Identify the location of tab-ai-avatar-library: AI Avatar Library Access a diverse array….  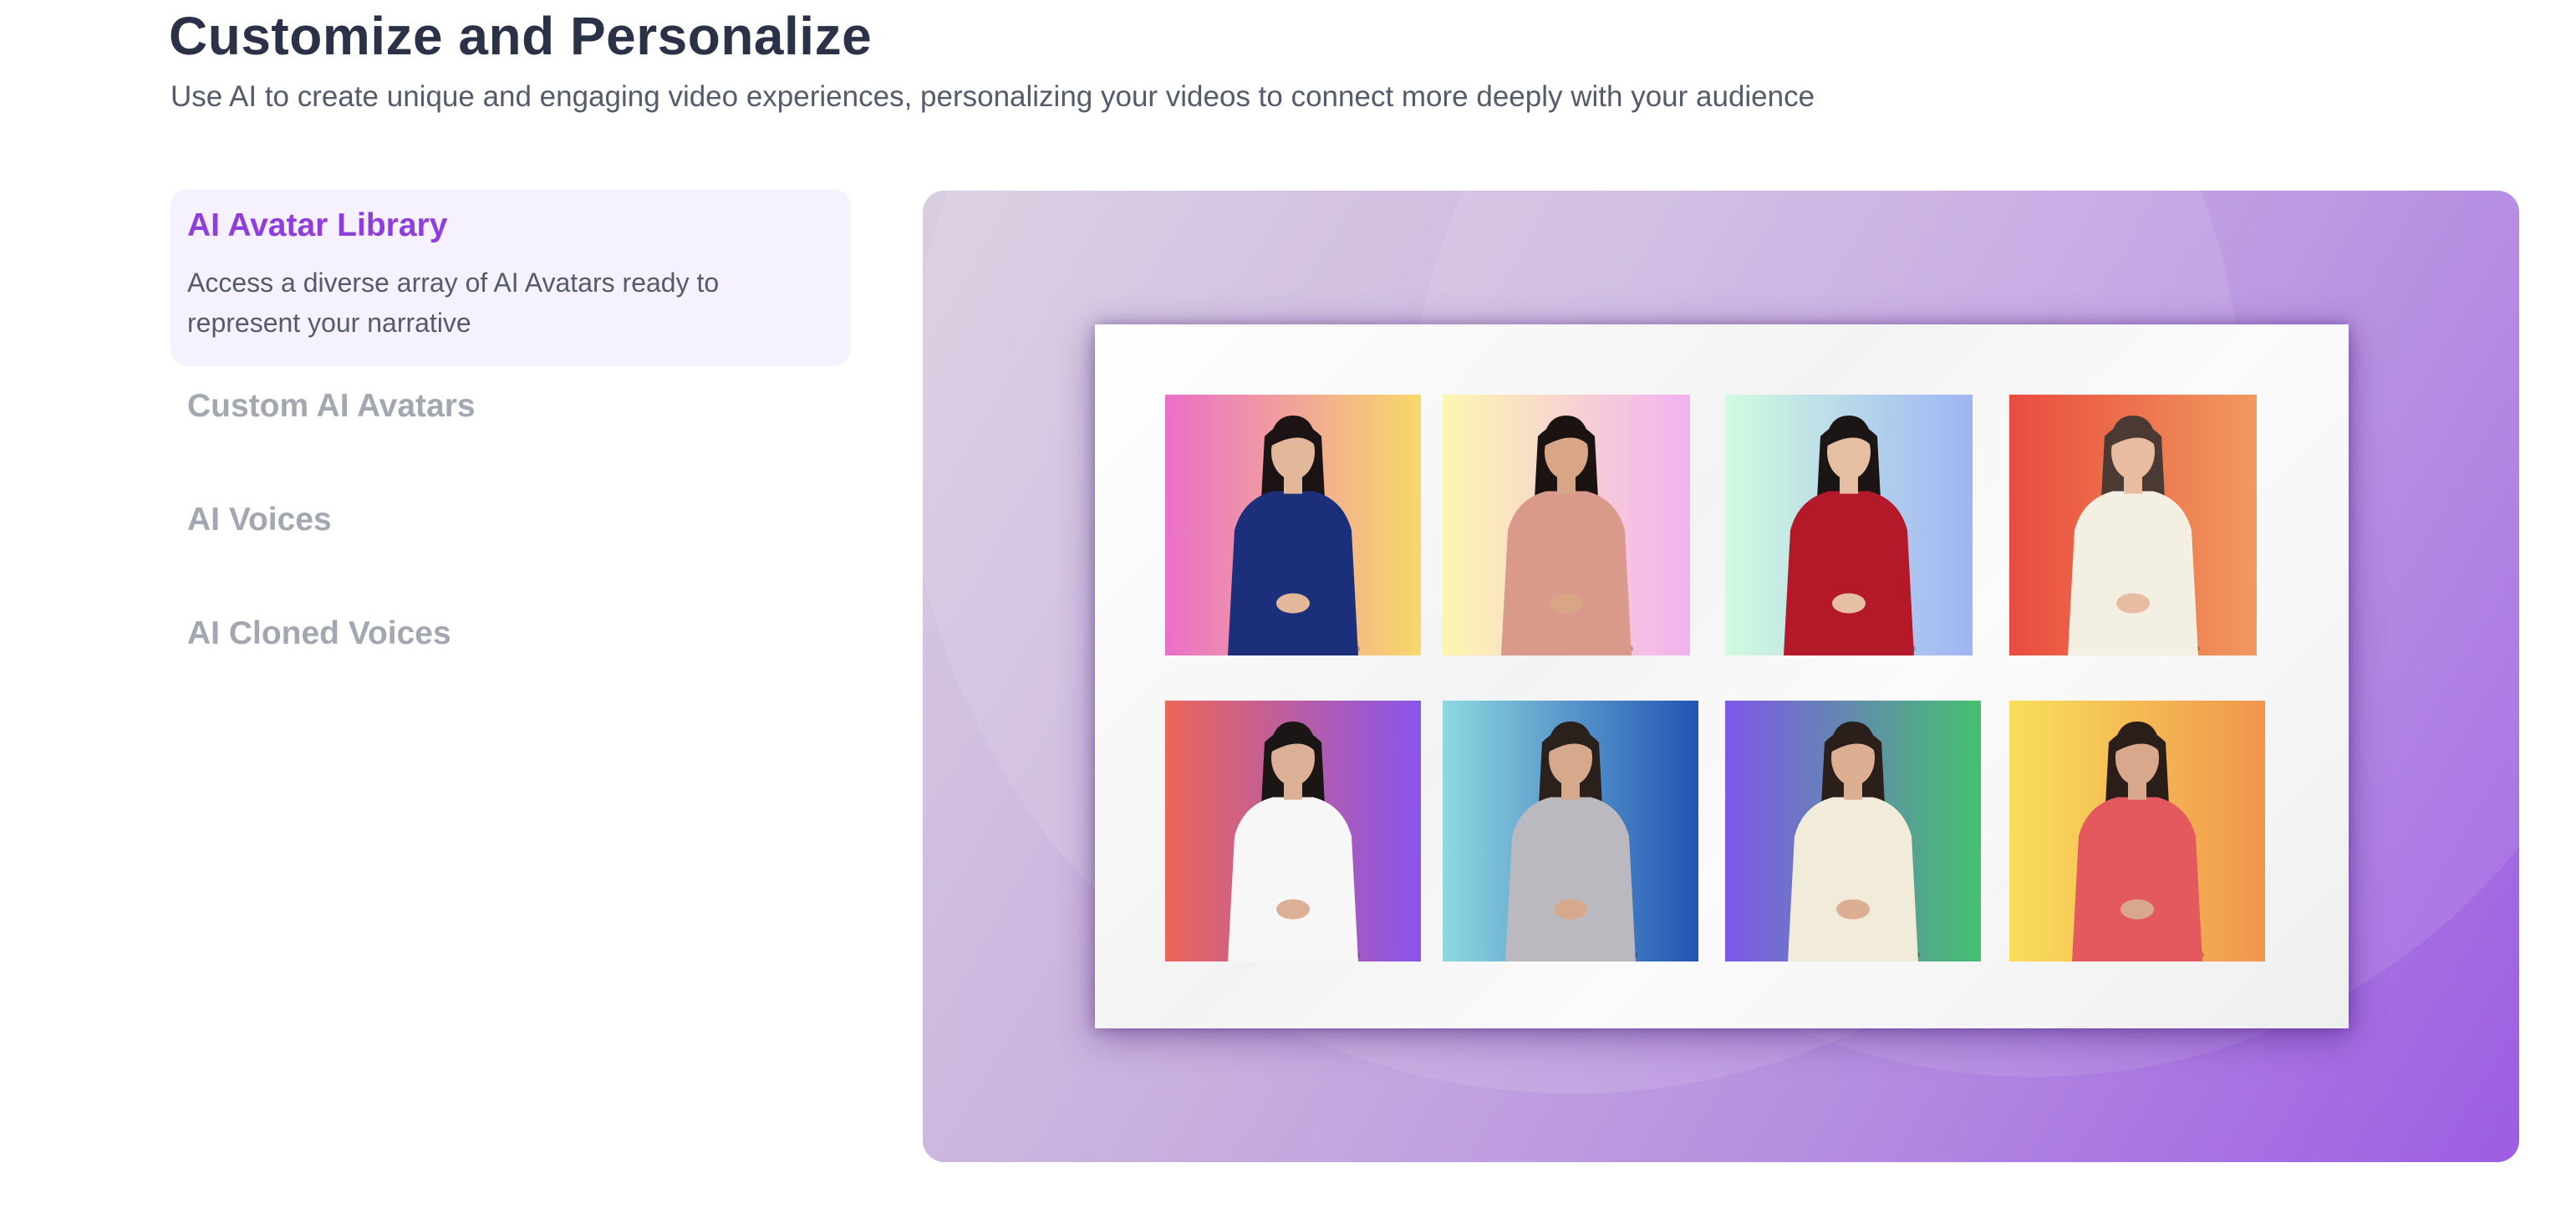
(511, 277).